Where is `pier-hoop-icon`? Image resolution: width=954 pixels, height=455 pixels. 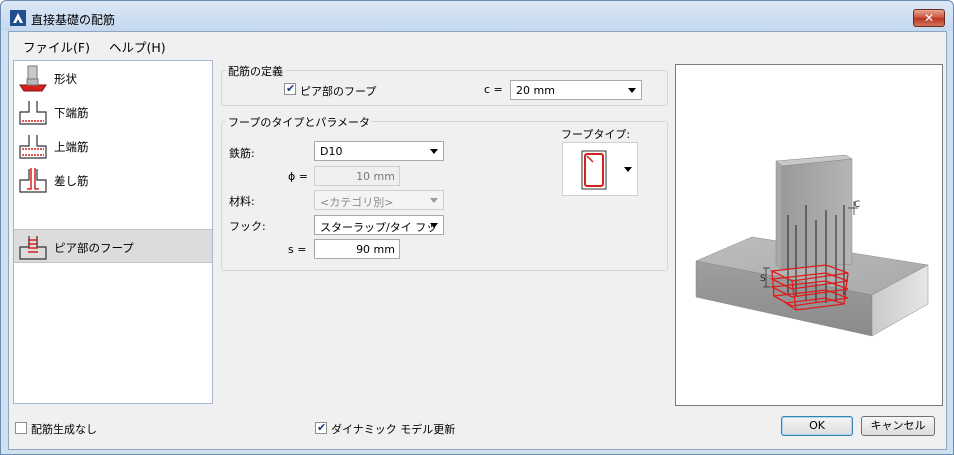 pier-hoop-icon is located at coordinates (33, 248).